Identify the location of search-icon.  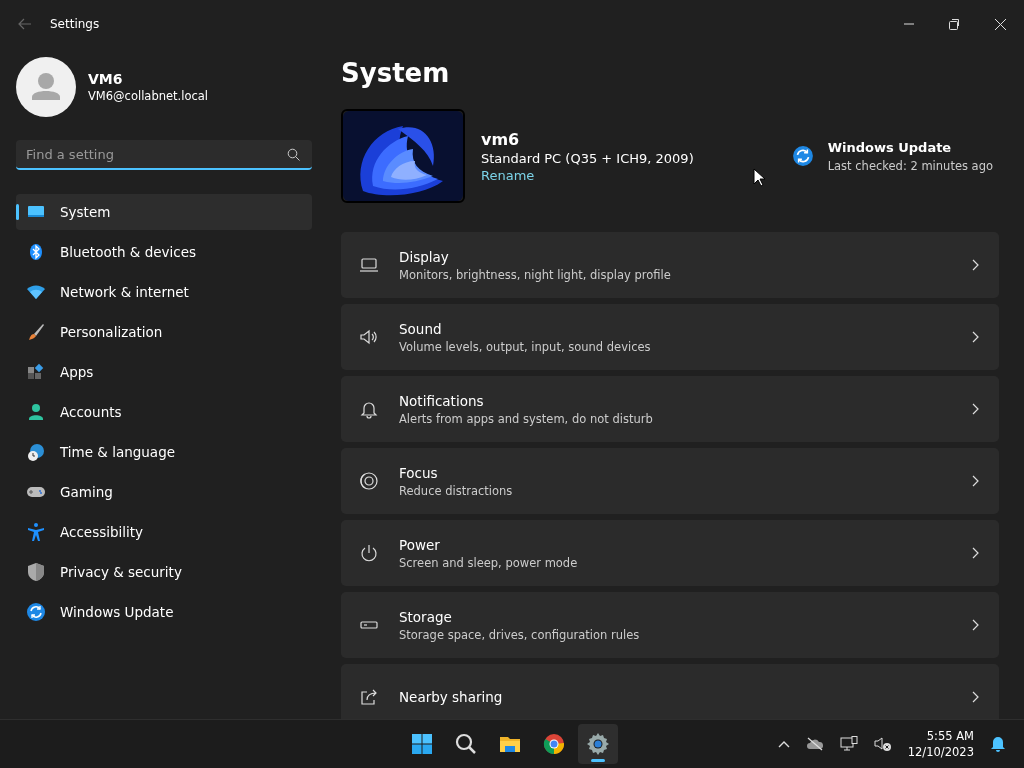
(293, 154).